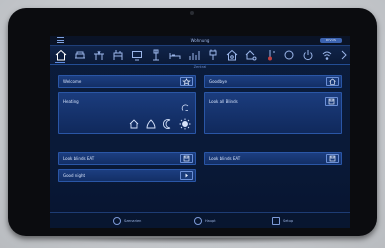 This screenshot has height=248, width=385. I want to click on info-icon, so click(198, 221).